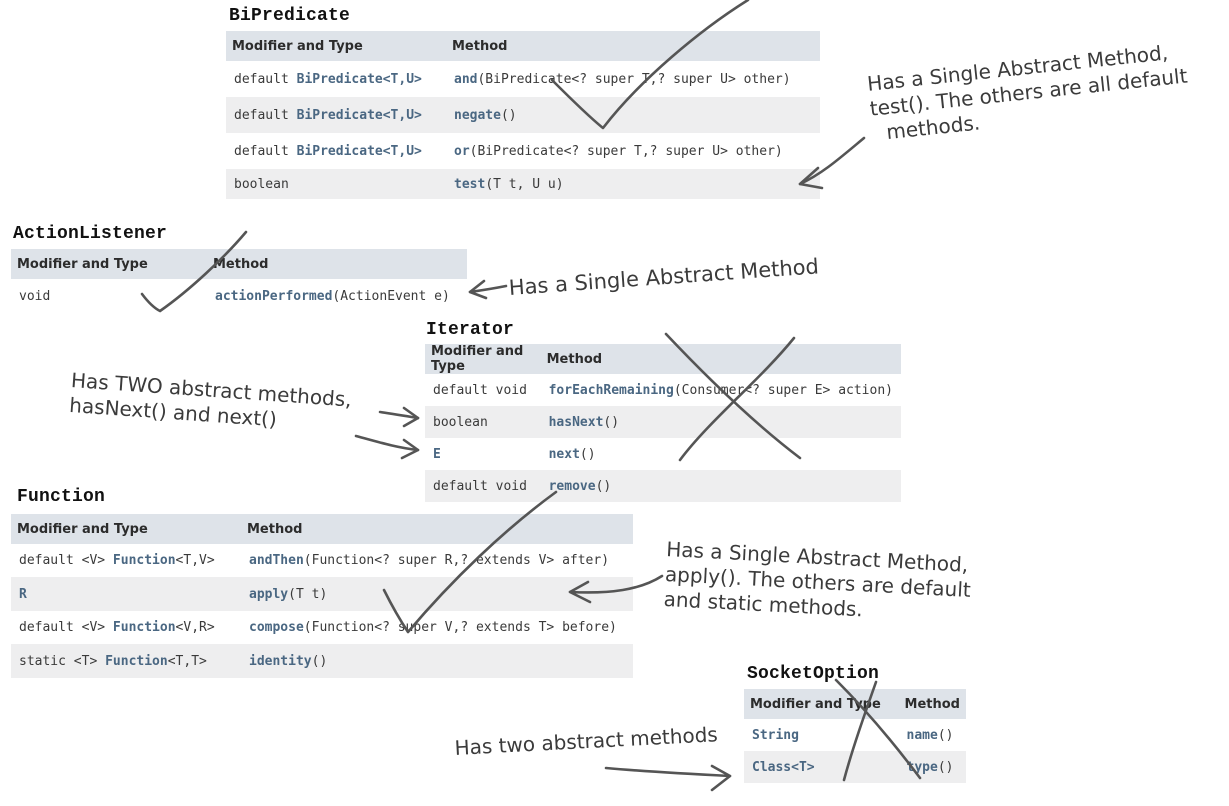 This screenshot has width=1229, height=806. What do you see at coordinates (564, 454) in the screenshot?
I see `method-link-next: next` at bounding box center [564, 454].